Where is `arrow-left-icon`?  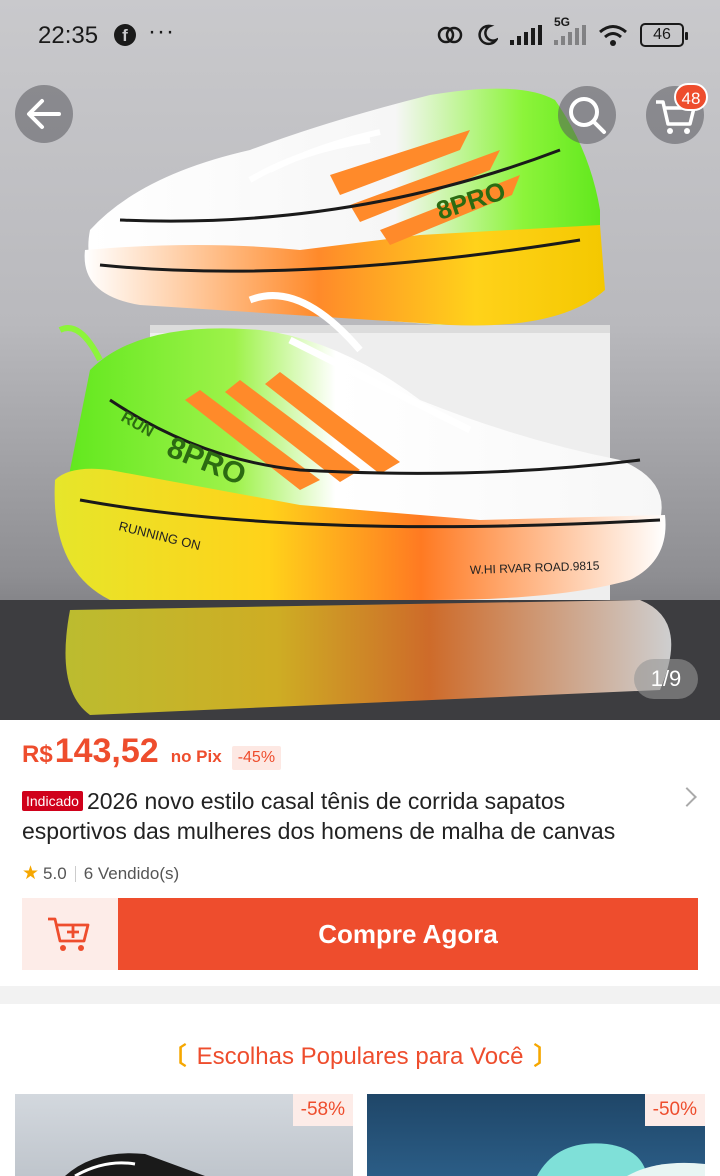 arrow-left-icon is located at coordinates (44, 114).